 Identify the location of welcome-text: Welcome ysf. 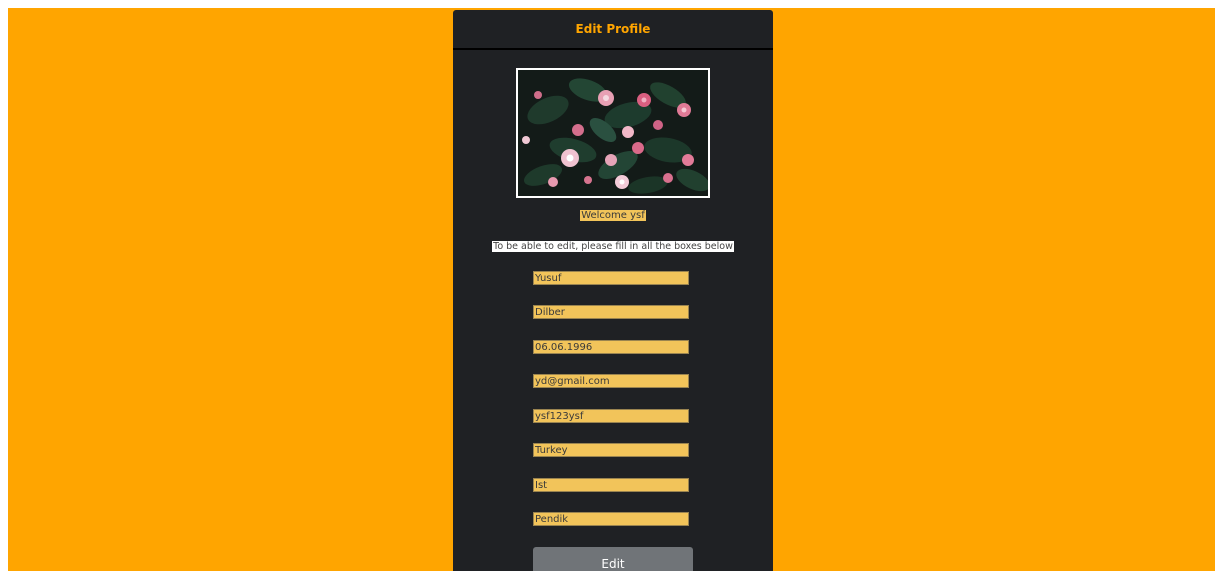
(613, 215).